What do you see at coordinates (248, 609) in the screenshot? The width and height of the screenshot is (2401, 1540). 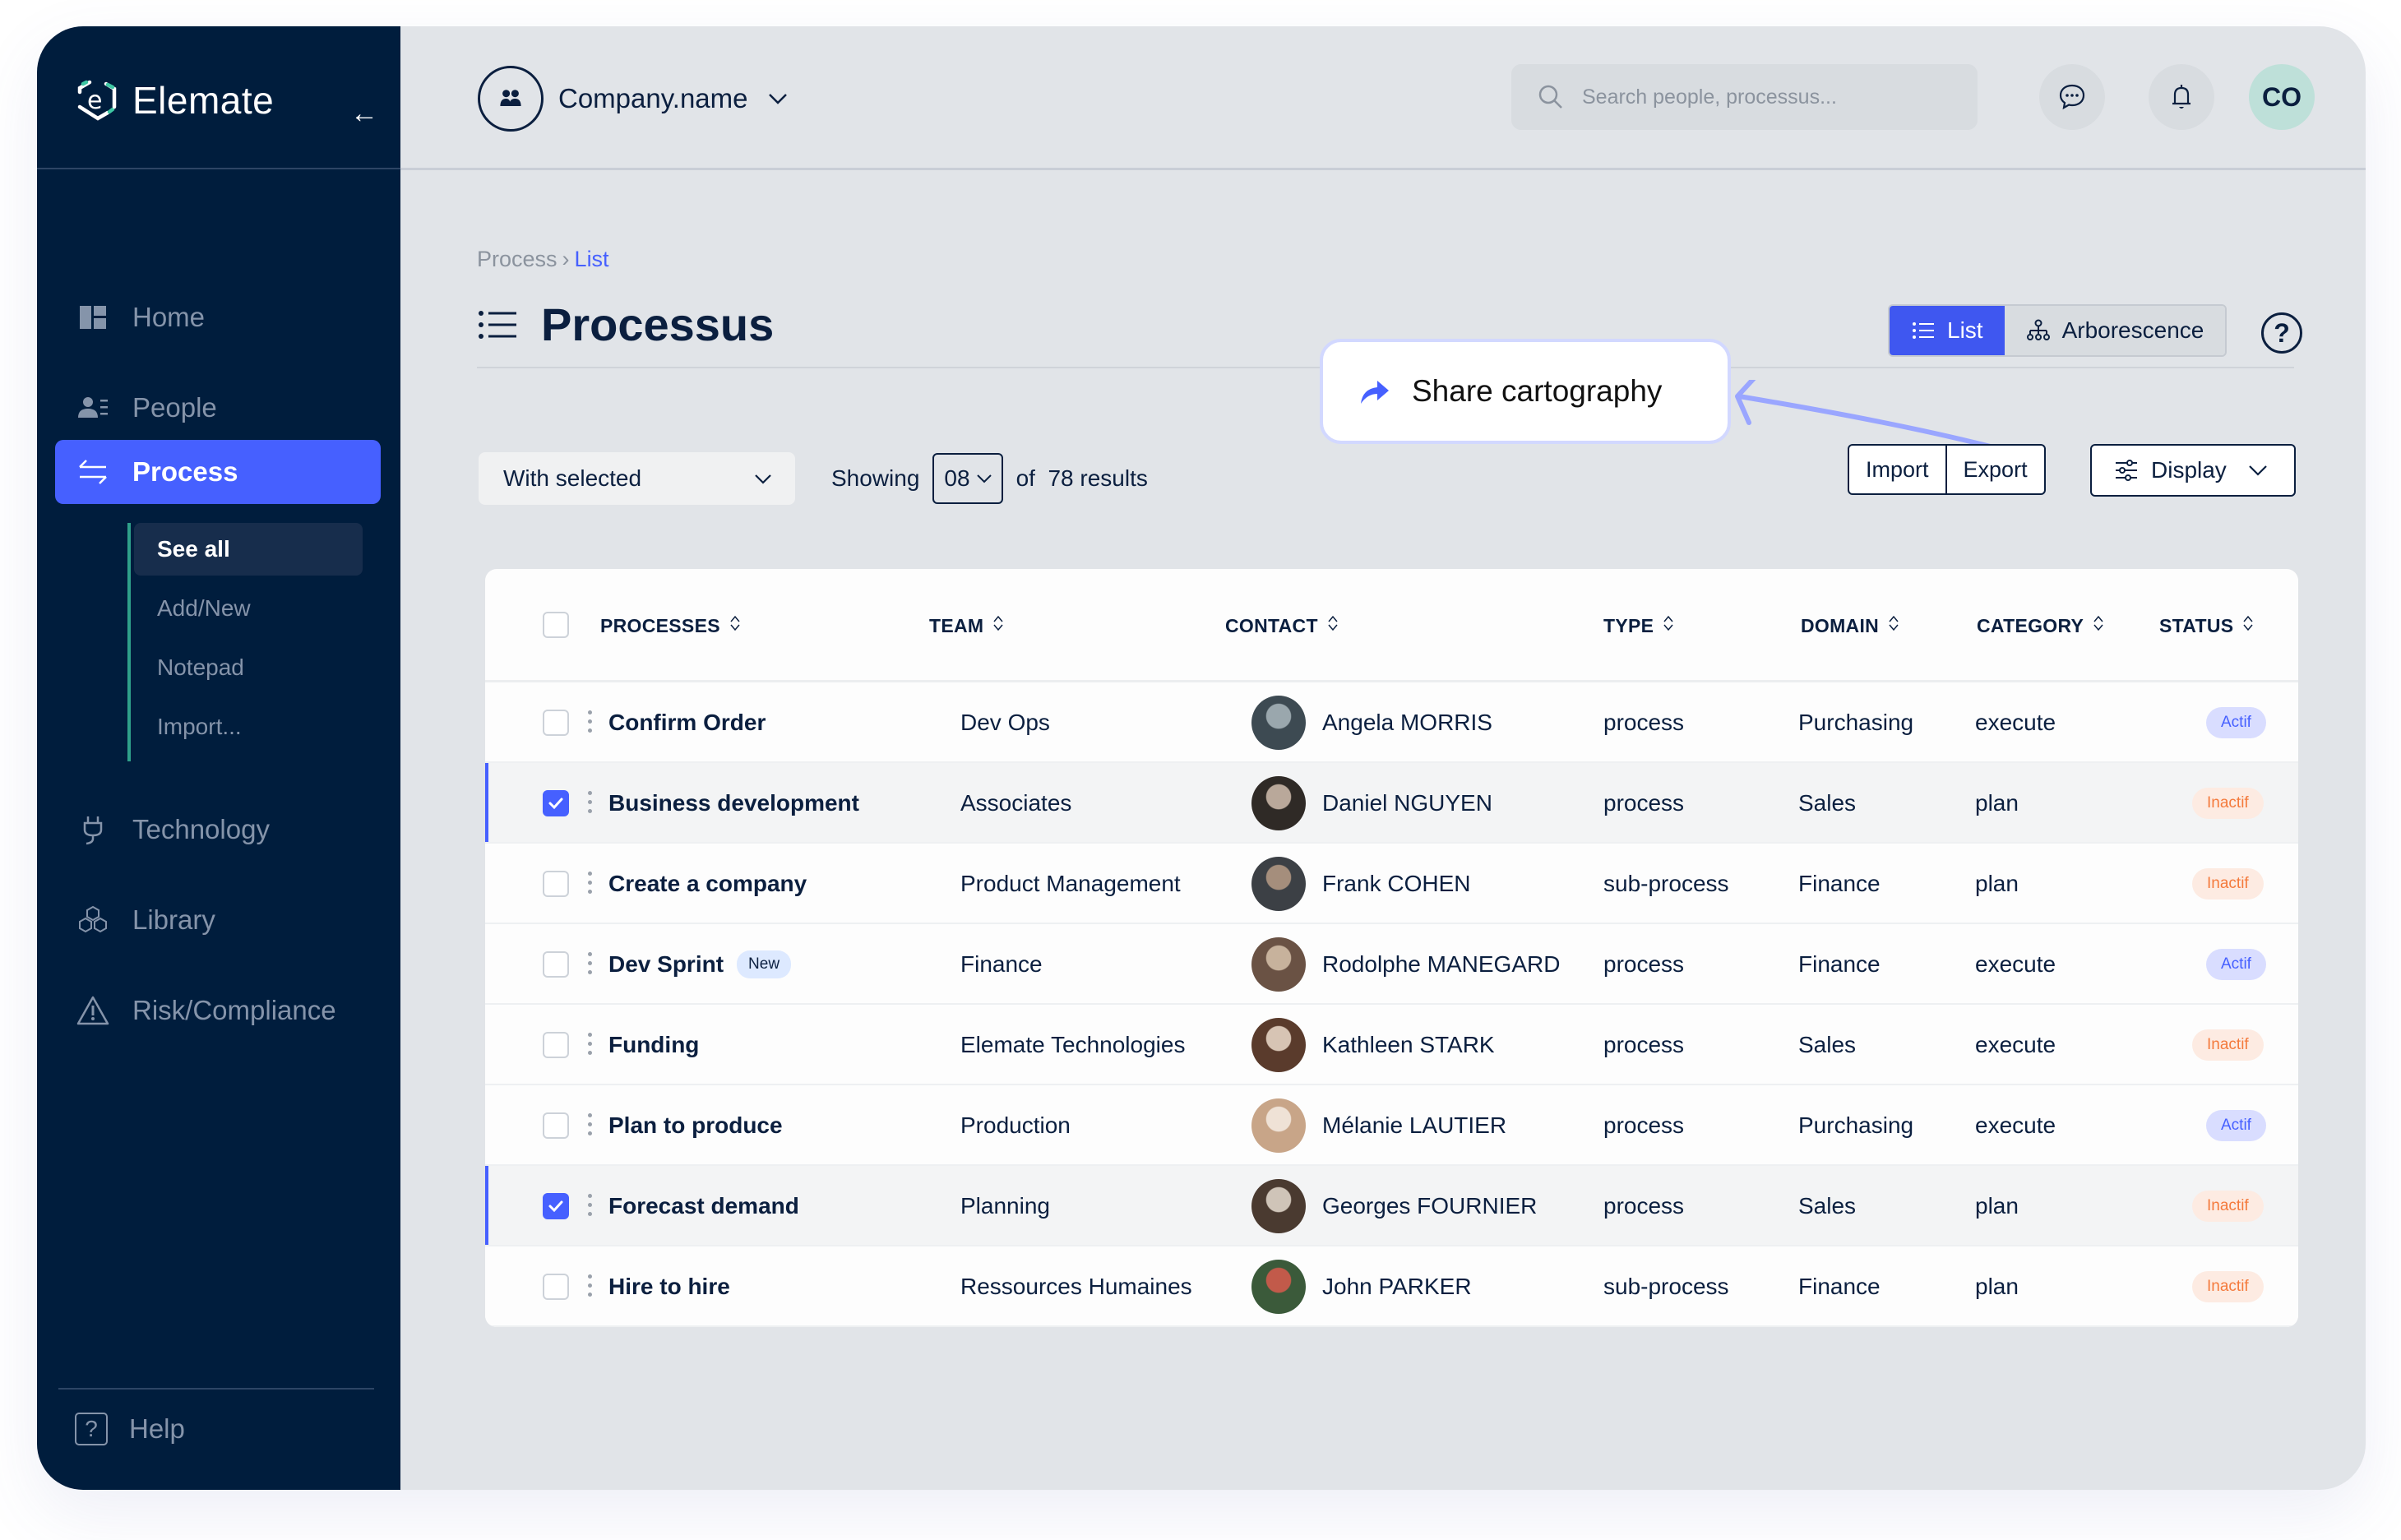 I see `subnav-add-new: Add/New` at bounding box center [248, 609].